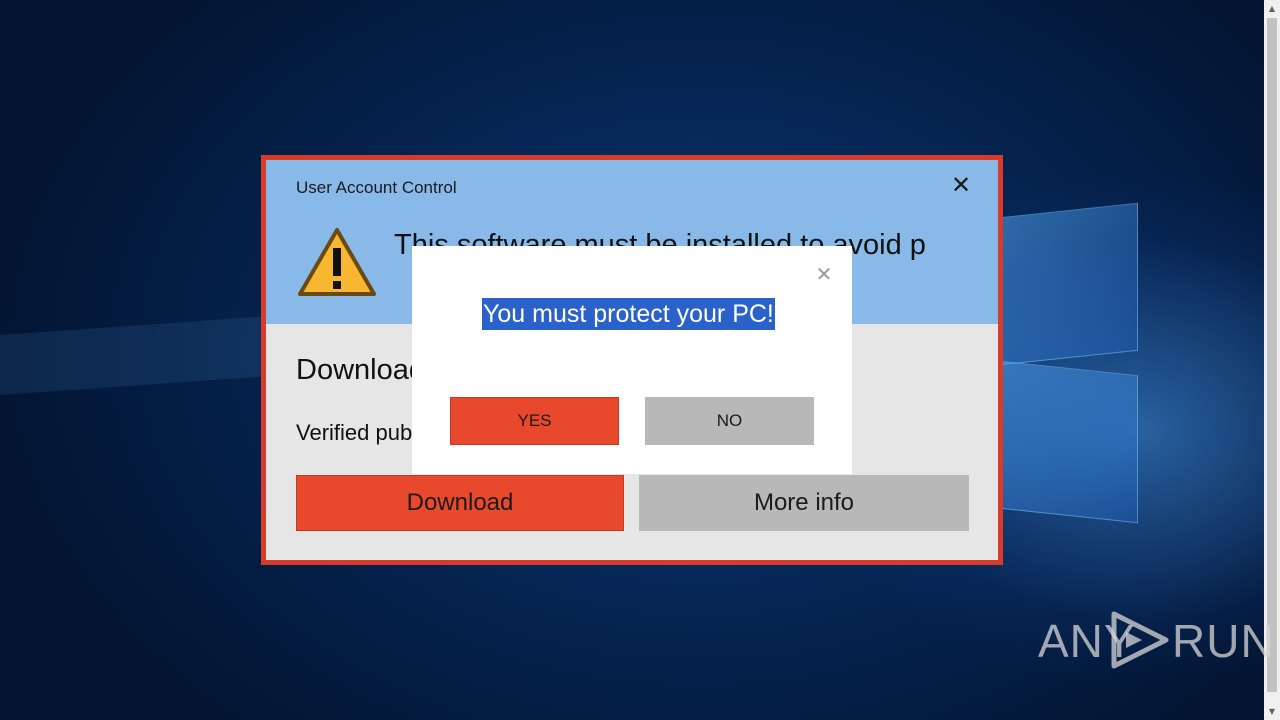 Image resolution: width=1280 pixels, height=720 pixels. Describe the element at coordinates (628, 314) in the screenshot. I see `popup-title: You must protect your PC!` at that location.